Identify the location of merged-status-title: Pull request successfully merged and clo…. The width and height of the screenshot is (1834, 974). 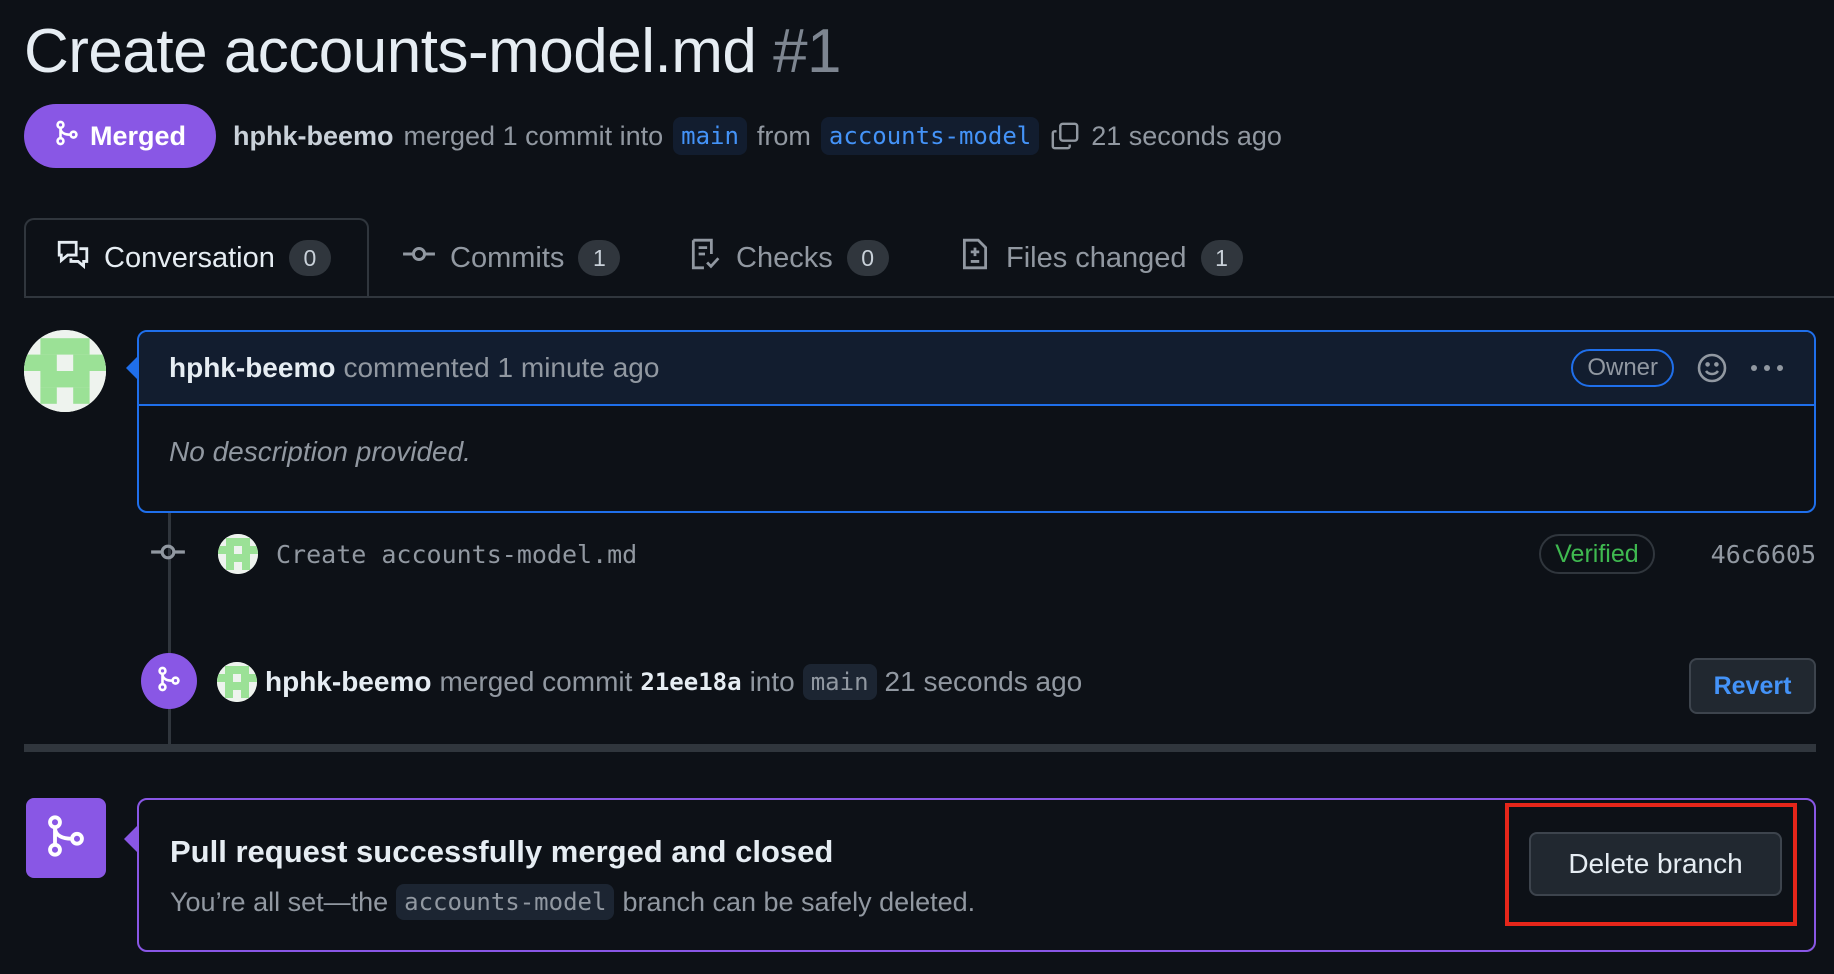
(502, 851).